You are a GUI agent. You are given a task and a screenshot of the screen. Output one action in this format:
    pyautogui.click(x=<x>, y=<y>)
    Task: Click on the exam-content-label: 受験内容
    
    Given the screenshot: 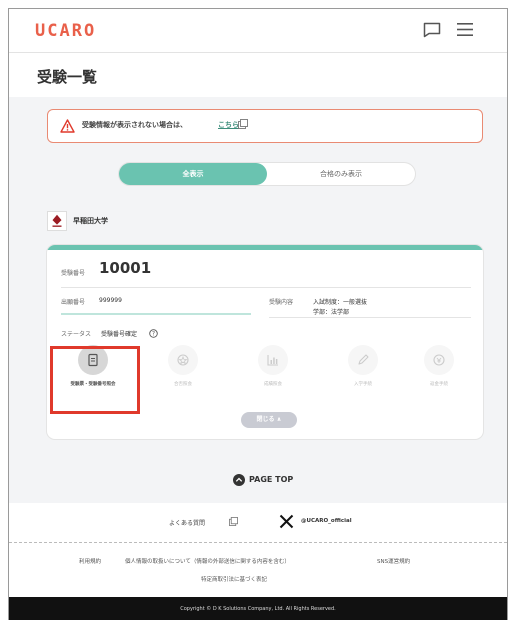 What is the action you would take?
    pyautogui.click(x=281, y=302)
    